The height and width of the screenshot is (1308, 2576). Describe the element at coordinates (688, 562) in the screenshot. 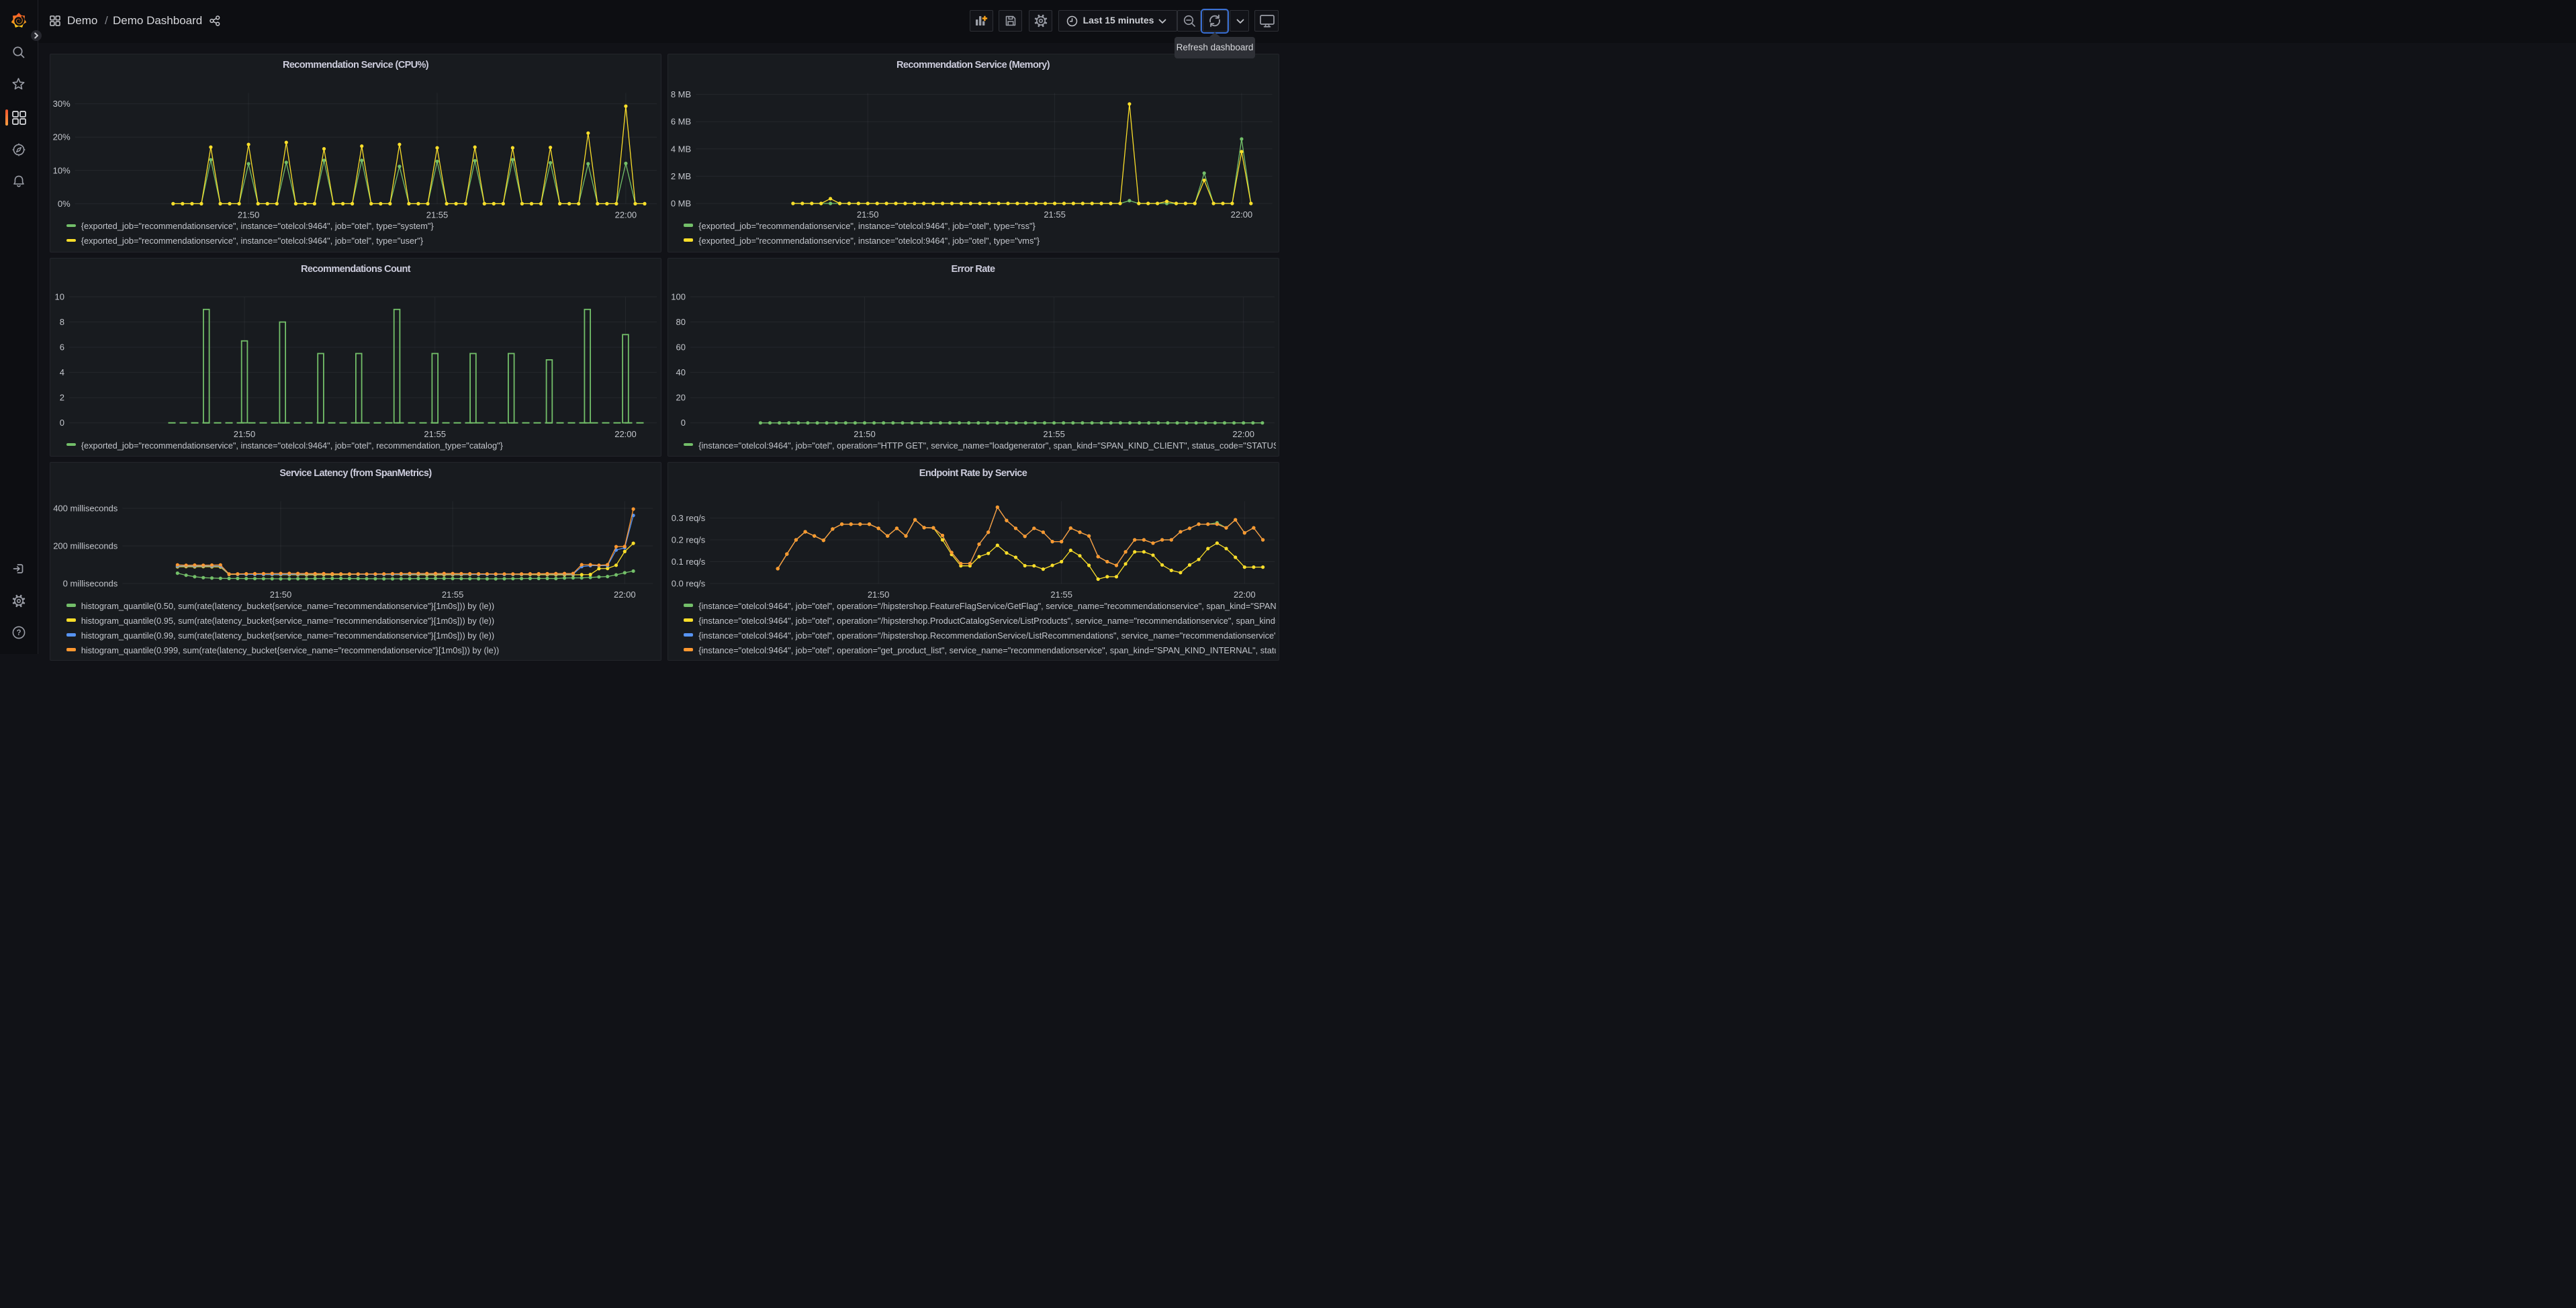

I see `svg-text: 0.1 req/s` at that location.